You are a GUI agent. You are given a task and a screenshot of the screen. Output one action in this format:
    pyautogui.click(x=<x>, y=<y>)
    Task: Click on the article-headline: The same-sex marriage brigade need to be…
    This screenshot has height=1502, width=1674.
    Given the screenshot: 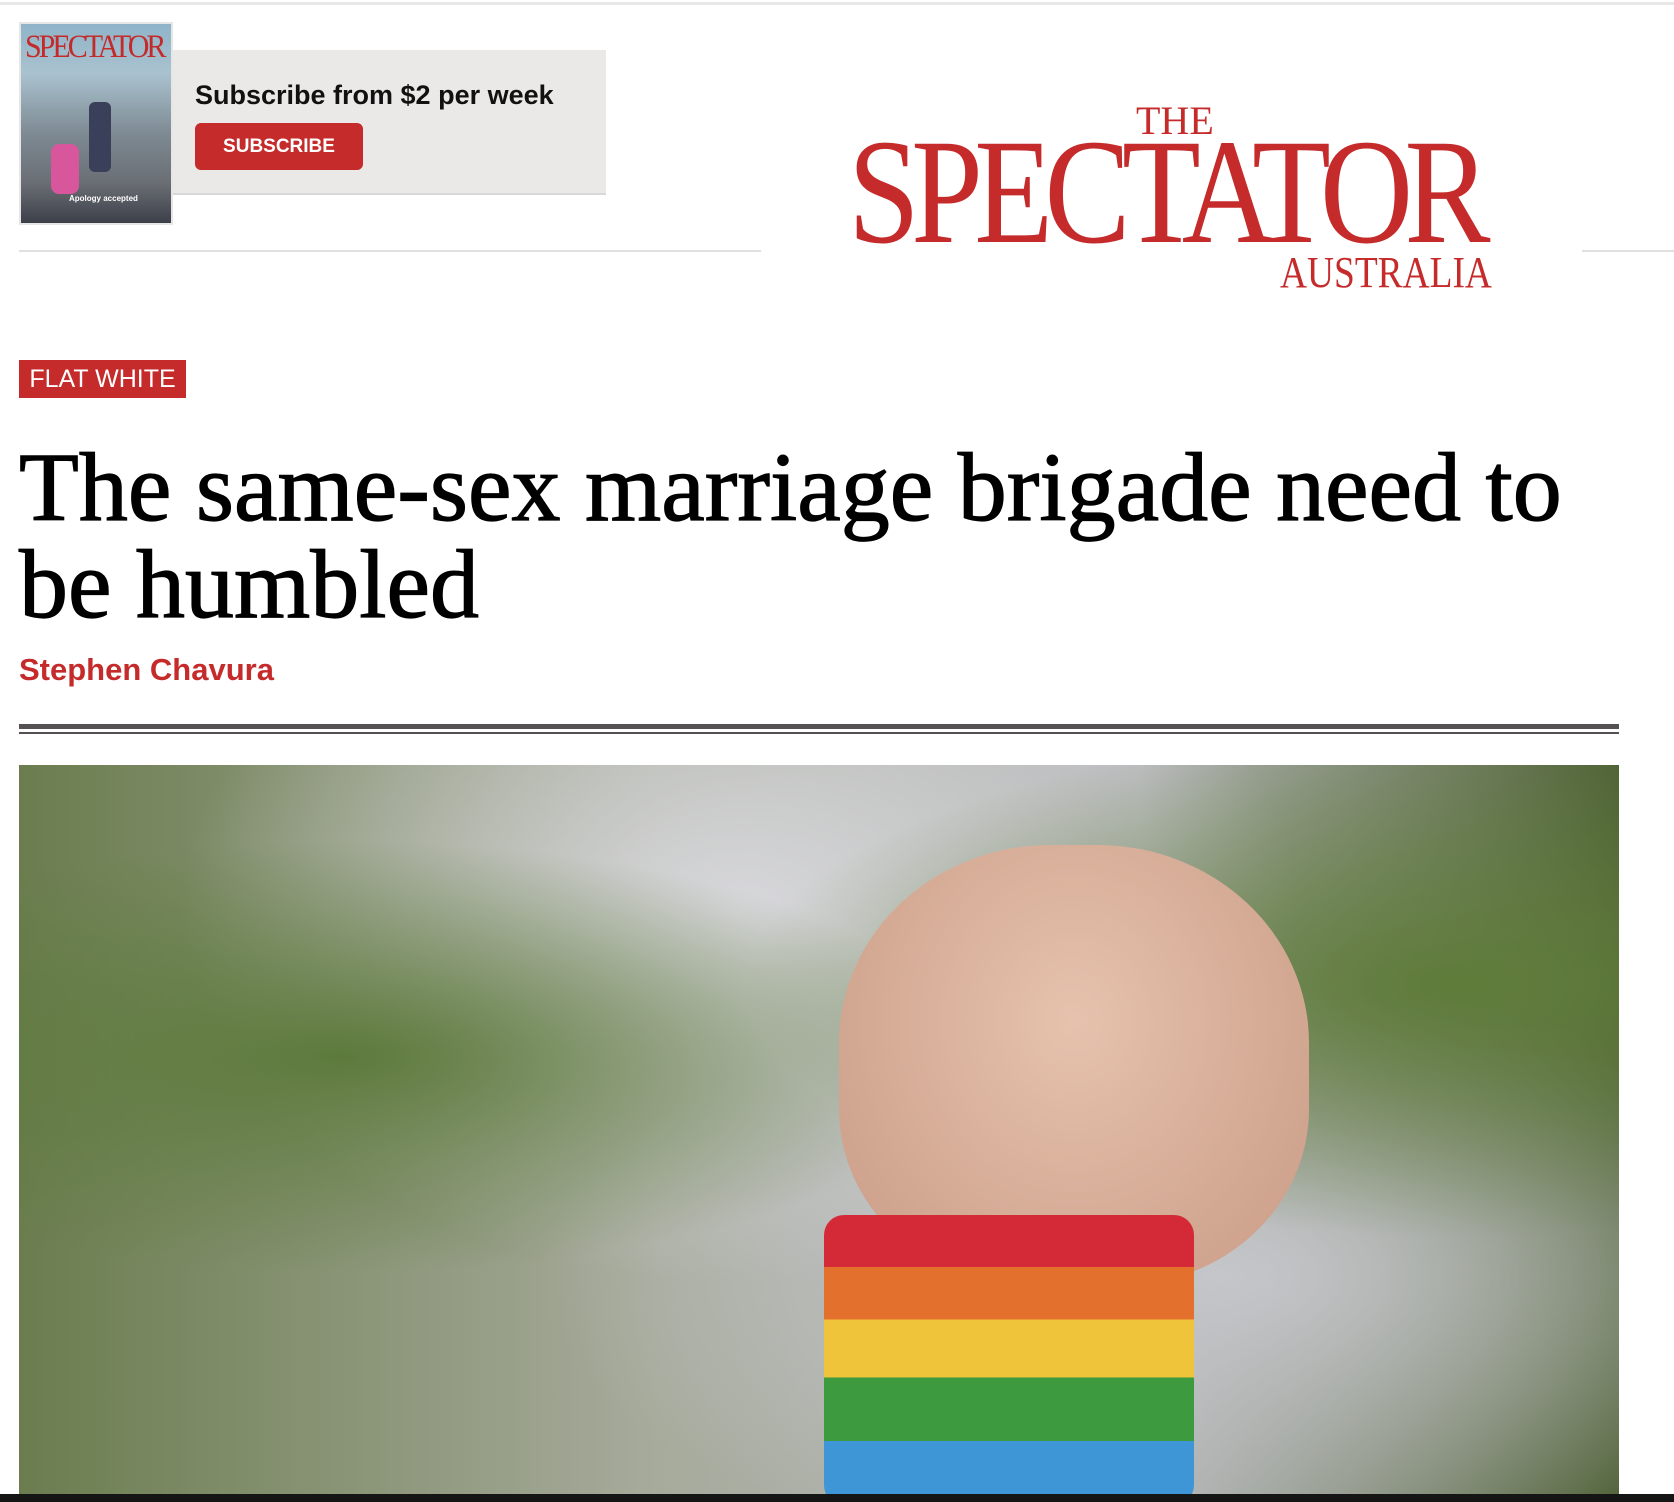 What is the action you would take?
    pyautogui.click(x=790, y=536)
    